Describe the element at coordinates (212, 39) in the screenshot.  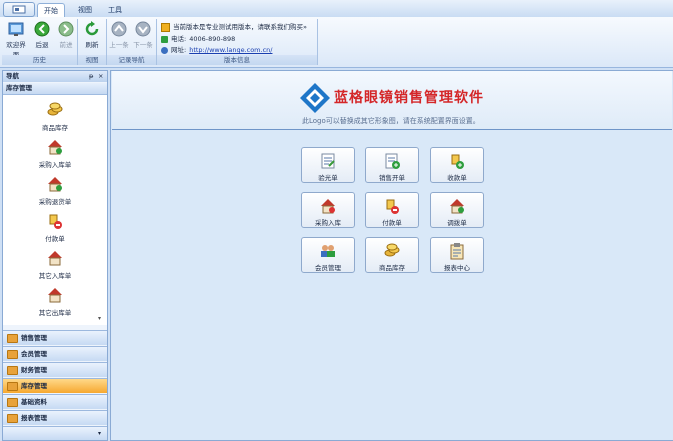
I see `phone-number: 4006-890-898` at that location.